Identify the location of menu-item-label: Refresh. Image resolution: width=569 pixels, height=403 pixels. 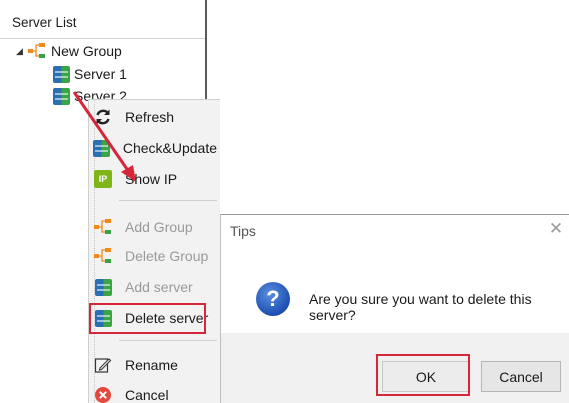
(150, 117).